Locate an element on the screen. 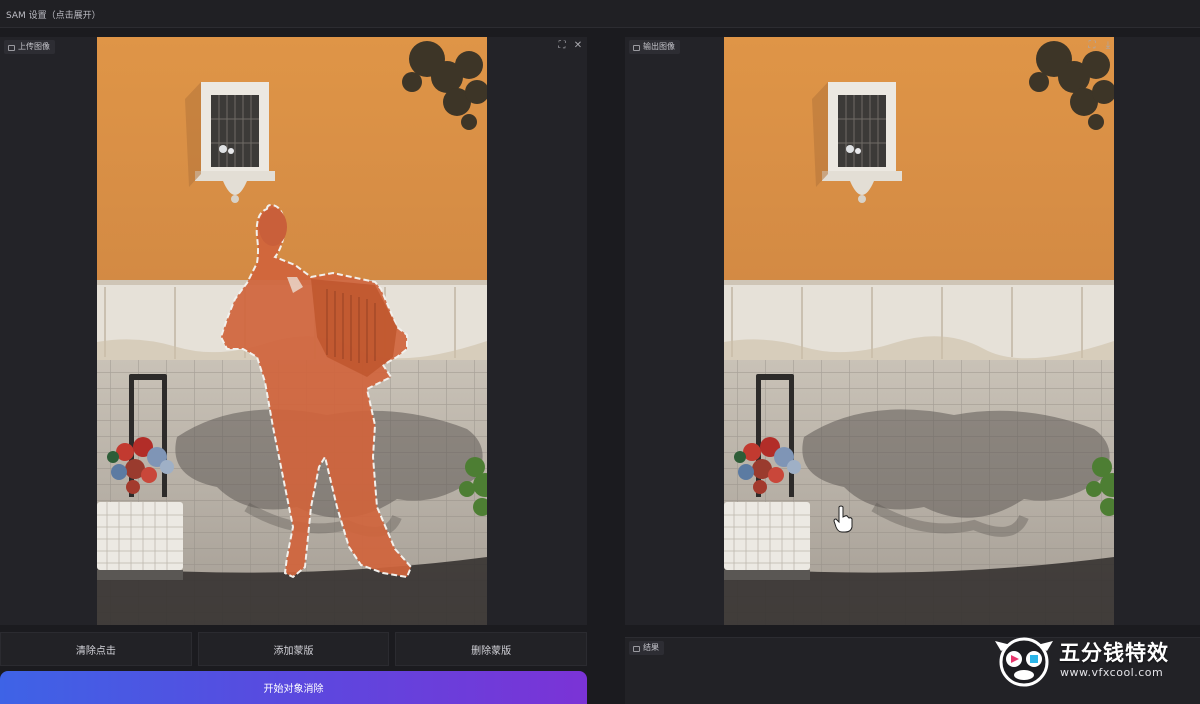 This screenshot has width=1200, height=704. delete-mask-button: 删除蒙版 is located at coordinates (491, 649).